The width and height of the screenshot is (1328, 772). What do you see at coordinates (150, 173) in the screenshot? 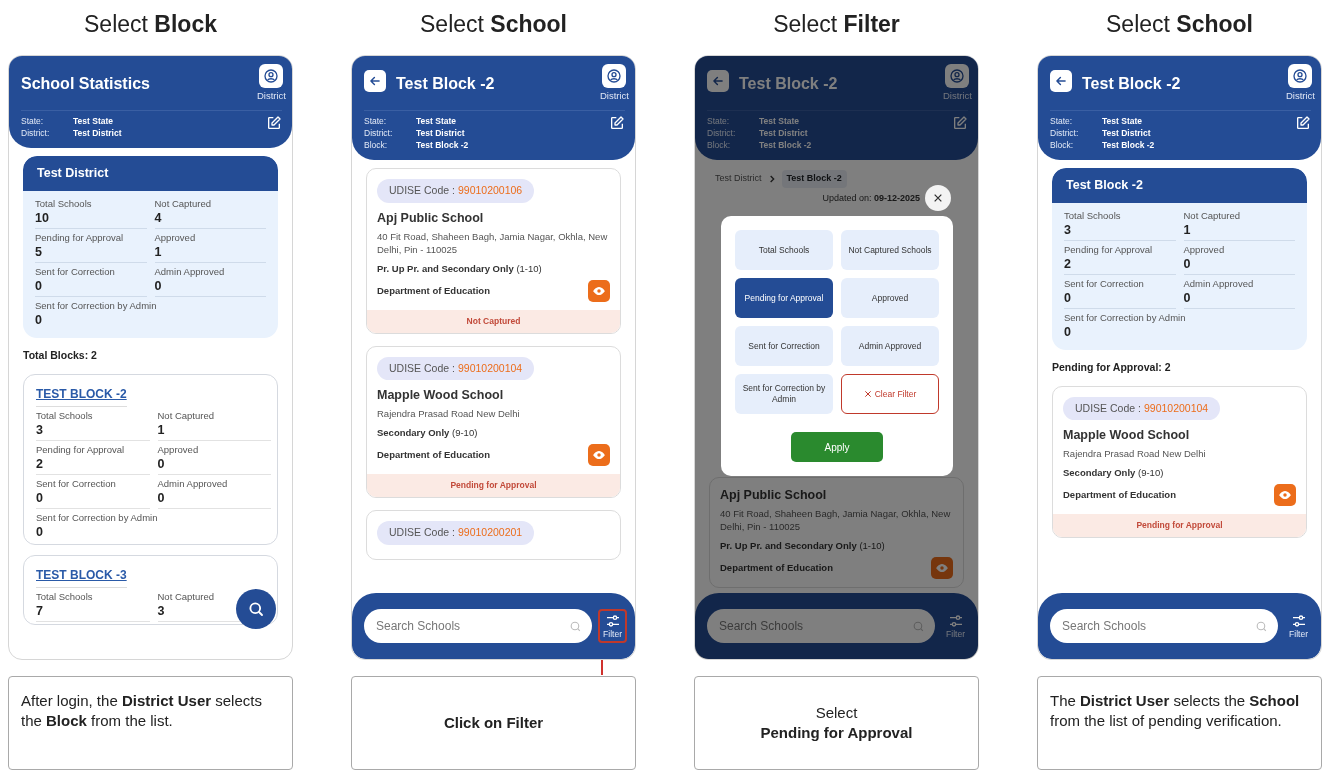
I see `card-title: Test District` at bounding box center [150, 173].